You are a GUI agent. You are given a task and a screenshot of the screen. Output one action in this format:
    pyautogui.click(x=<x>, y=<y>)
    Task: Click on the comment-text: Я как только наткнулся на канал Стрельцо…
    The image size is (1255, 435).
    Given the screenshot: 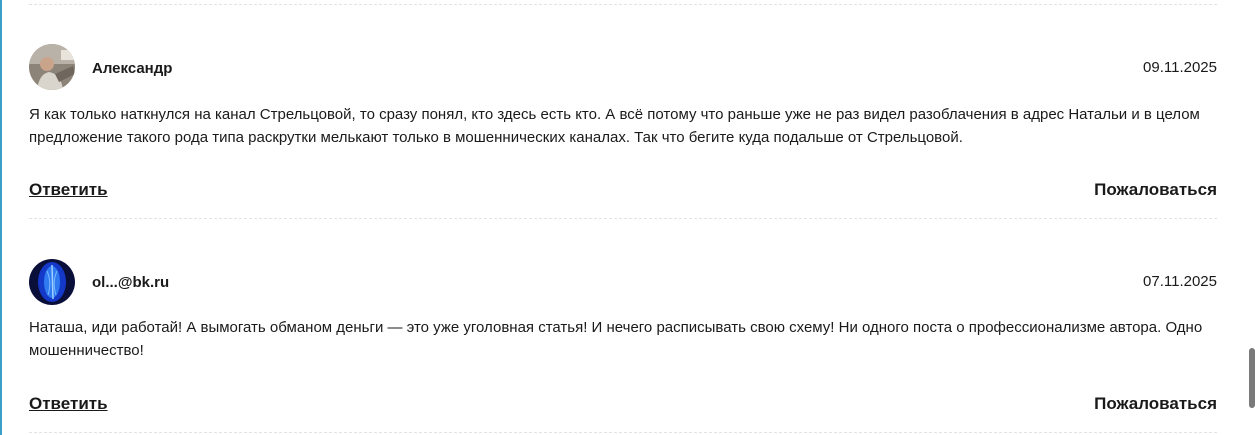 What is the action you would take?
    pyautogui.click(x=614, y=126)
    